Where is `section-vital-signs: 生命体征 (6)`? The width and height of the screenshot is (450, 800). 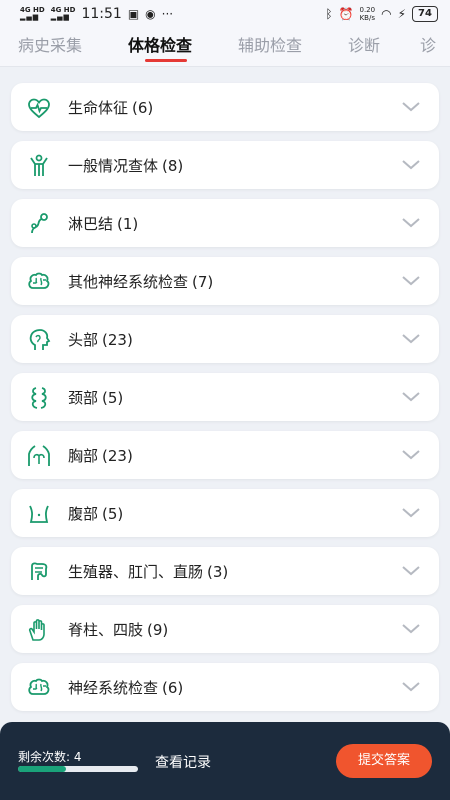
section-vital-signs: 生命体征 (6) is located at coordinates (225, 107).